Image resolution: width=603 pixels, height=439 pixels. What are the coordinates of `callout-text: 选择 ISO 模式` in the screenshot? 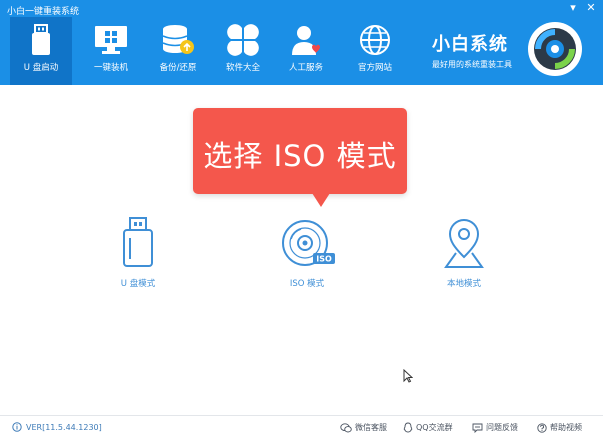 It's located at (300, 156).